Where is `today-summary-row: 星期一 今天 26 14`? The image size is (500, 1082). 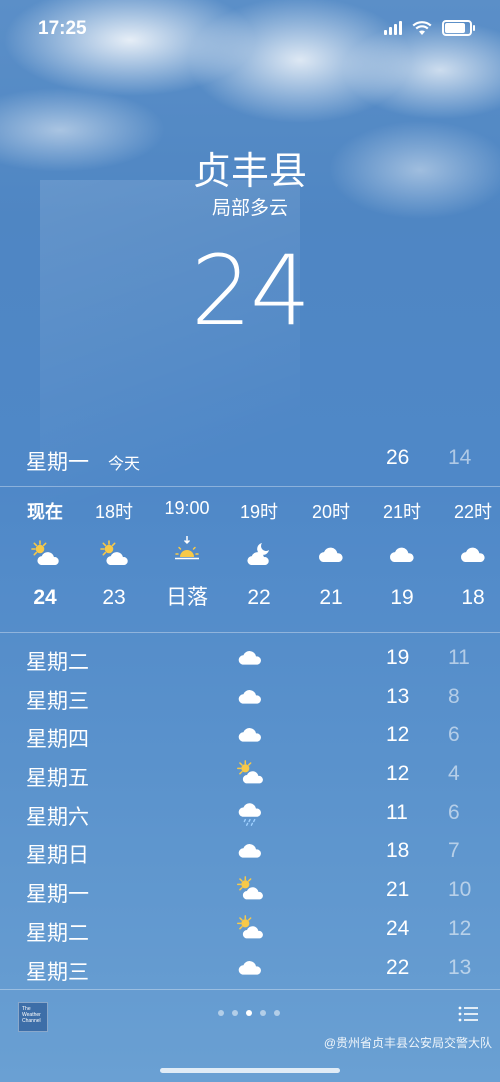
today-summary-row: 星期一 今天 26 14 is located at coordinates (250, 460).